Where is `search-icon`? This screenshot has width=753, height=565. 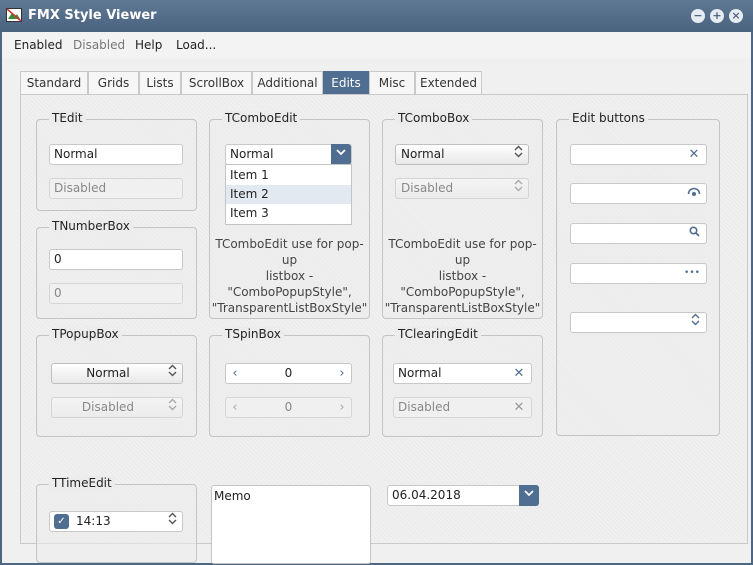
search-icon is located at coordinates (694, 233).